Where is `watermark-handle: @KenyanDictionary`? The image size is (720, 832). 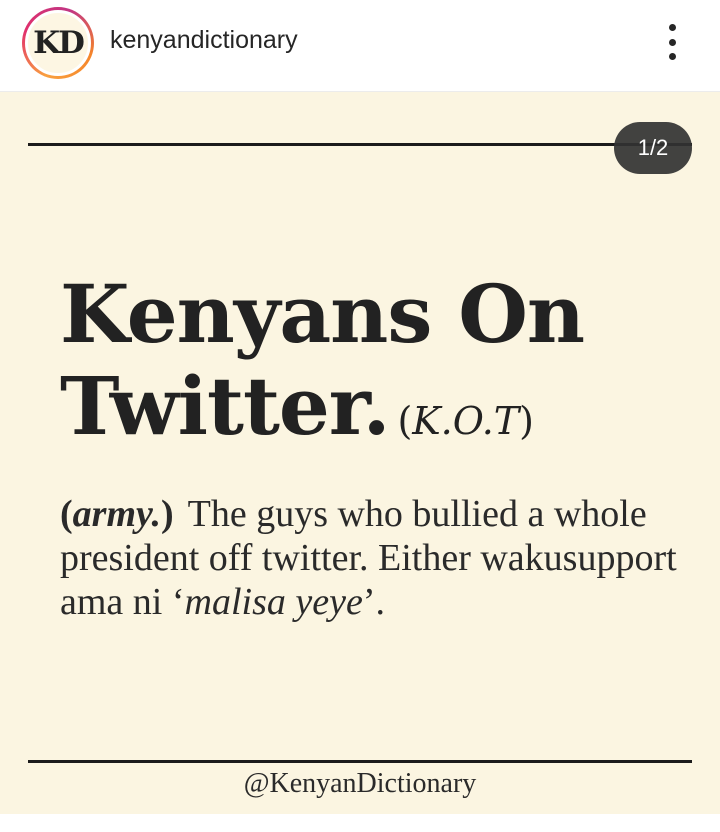
watermark-handle: @KenyanDictionary is located at coordinates (360, 783).